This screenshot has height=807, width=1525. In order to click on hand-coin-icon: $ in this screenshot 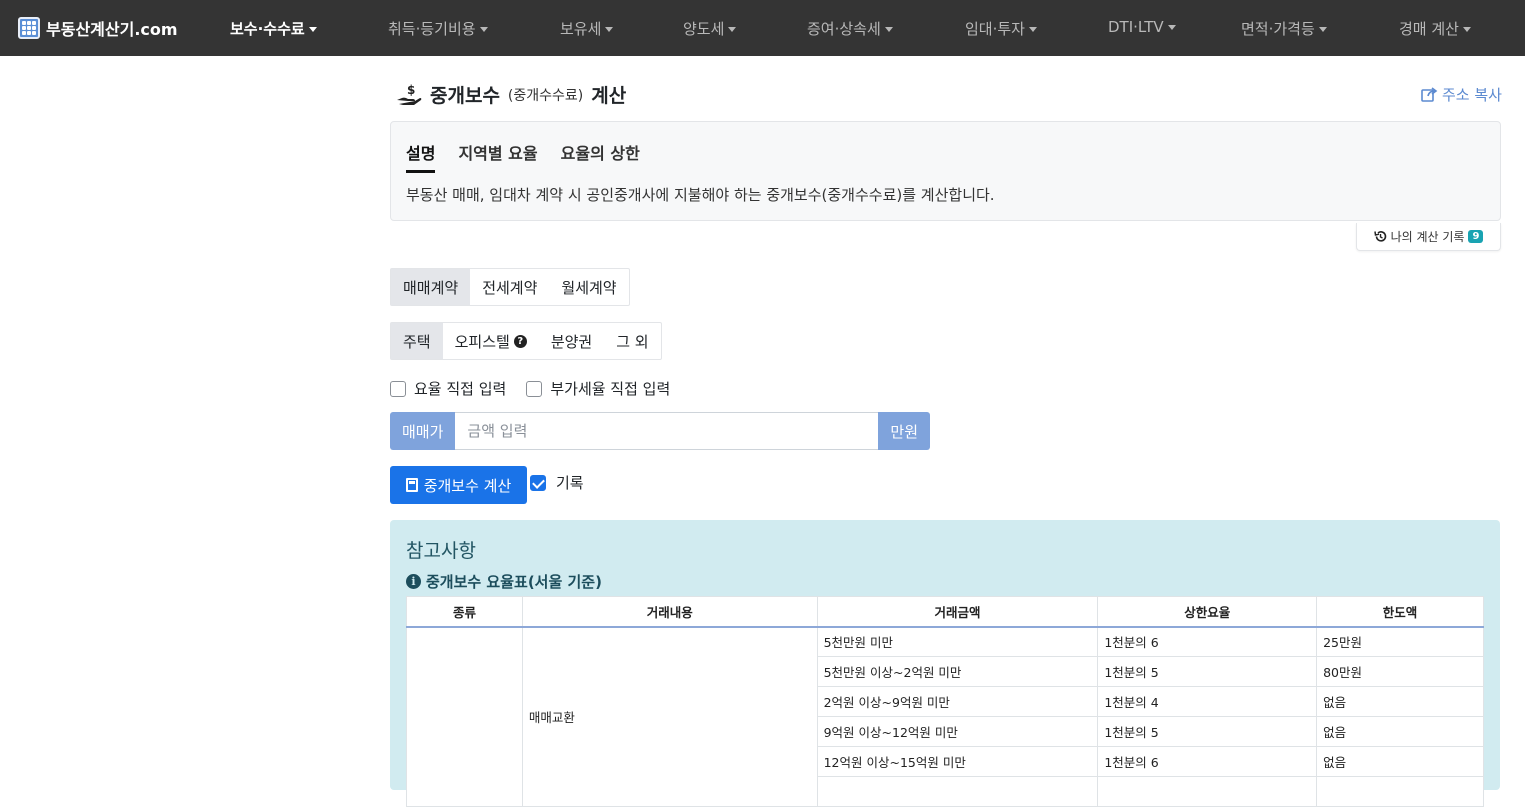, I will do `click(409, 94)`.